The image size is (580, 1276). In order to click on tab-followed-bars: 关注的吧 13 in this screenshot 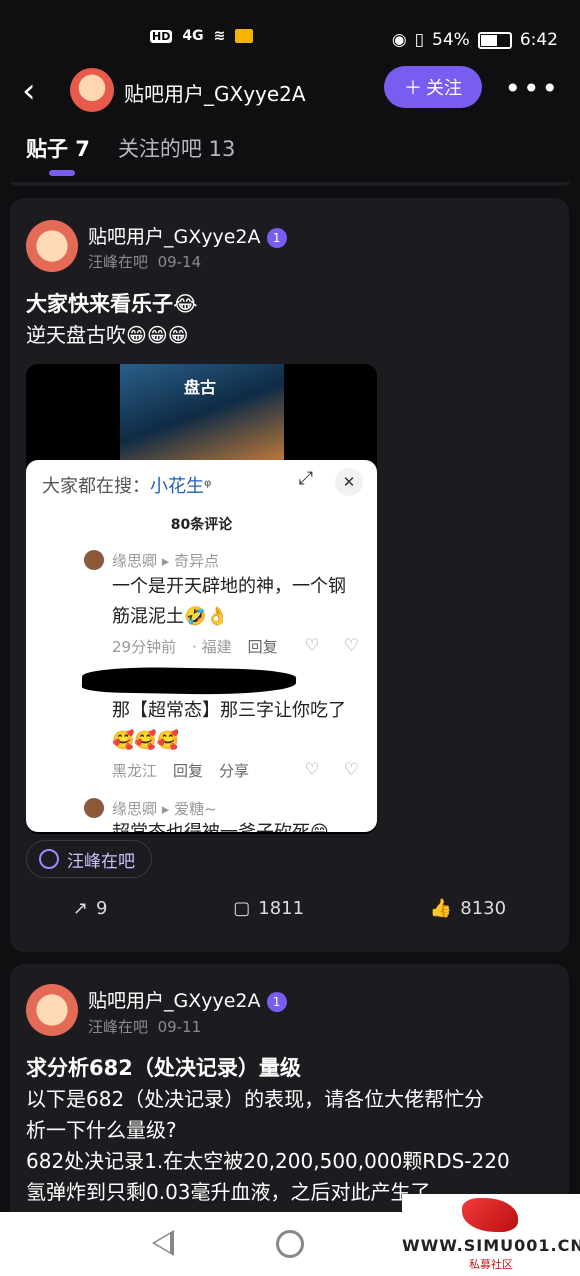, I will do `click(176, 148)`.